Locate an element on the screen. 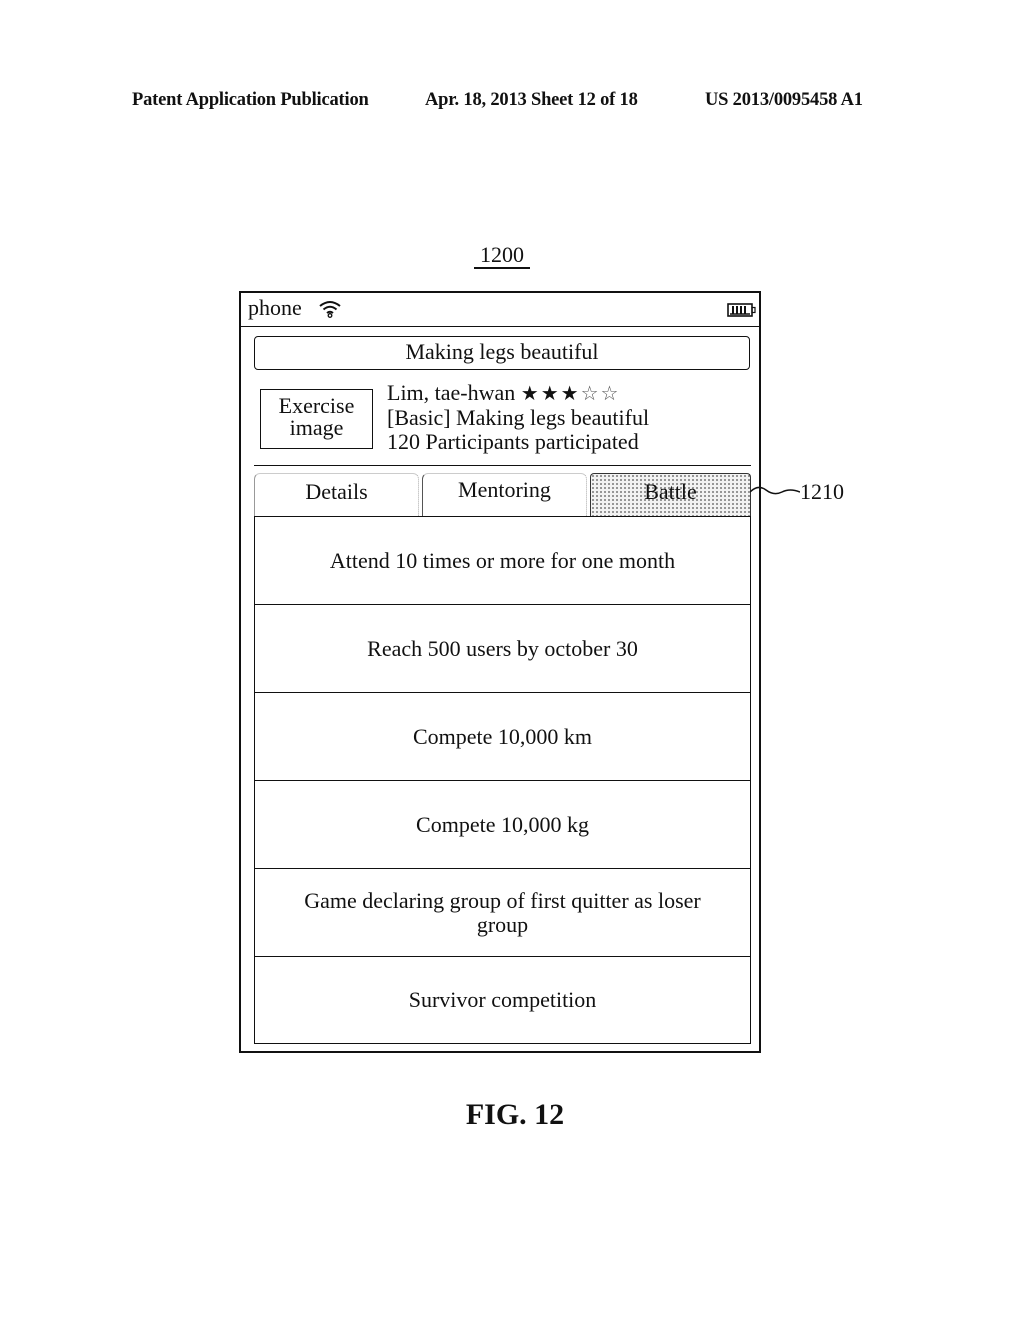 The width and height of the screenshot is (1024, 1320). figure-label: FIG. 12 is located at coordinates (515, 1114).